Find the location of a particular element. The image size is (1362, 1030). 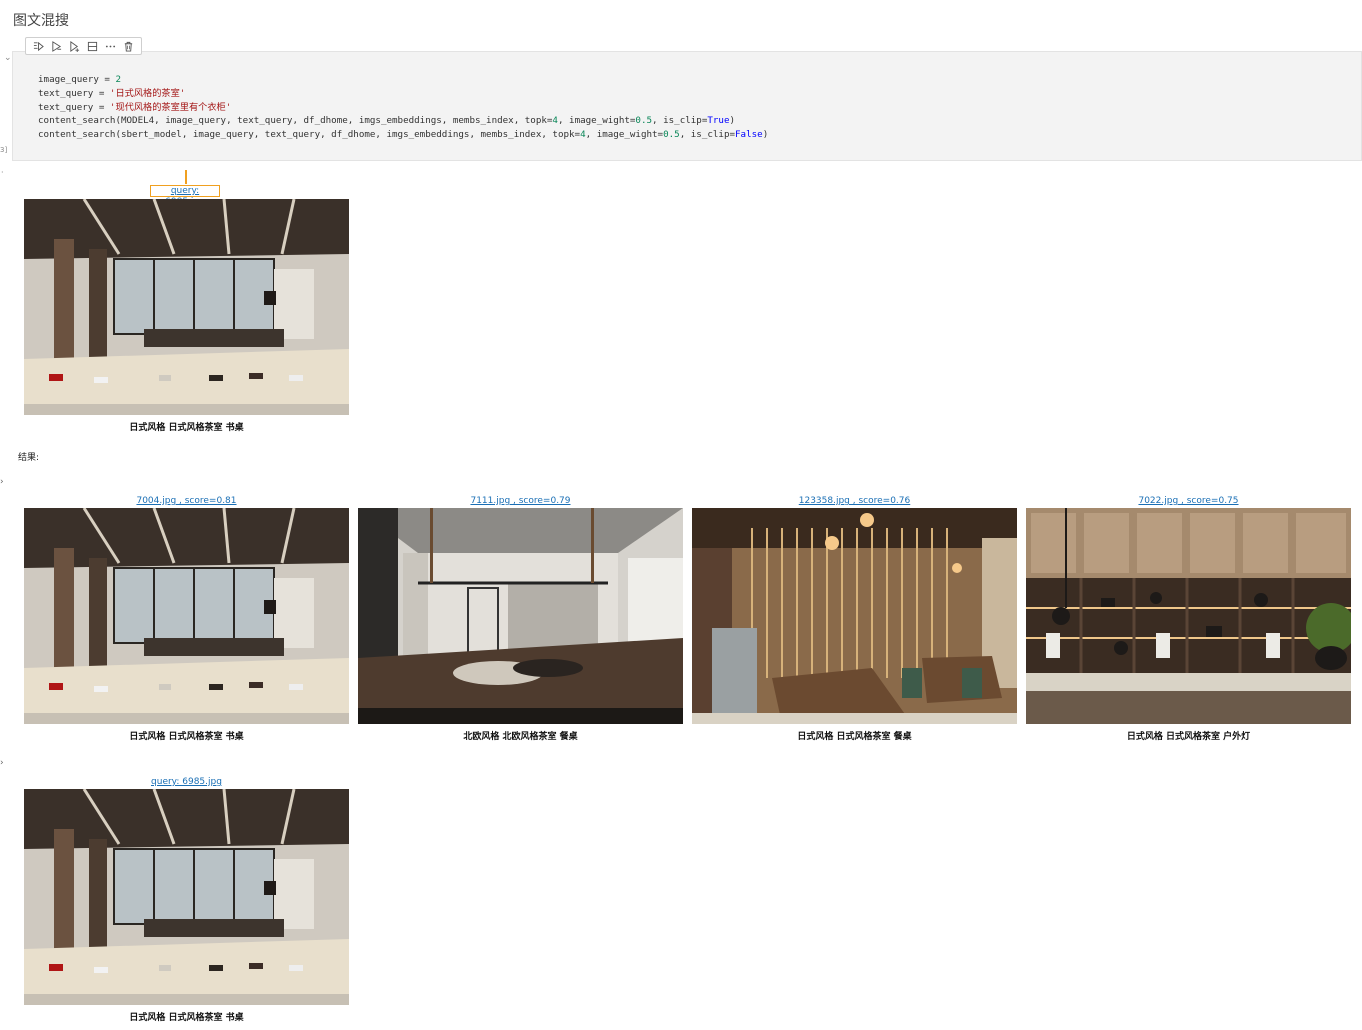

execute-above-icon is located at coordinates (38, 46).